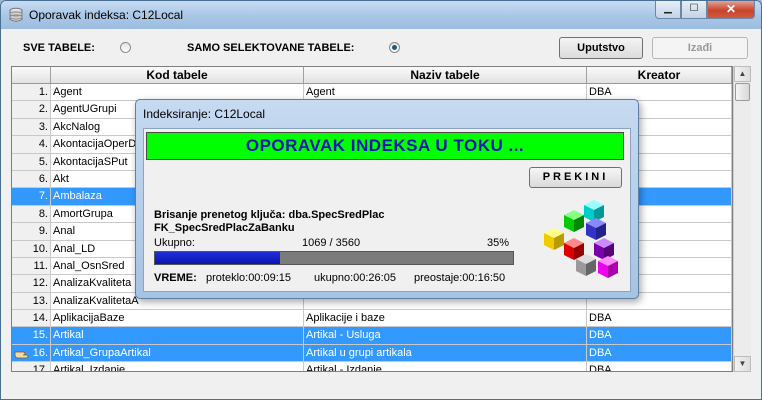 This screenshot has height=400, width=762. Describe the element at coordinates (59, 48) in the screenshot. I see `all-tables-label: SVE TABELE:` at that location.